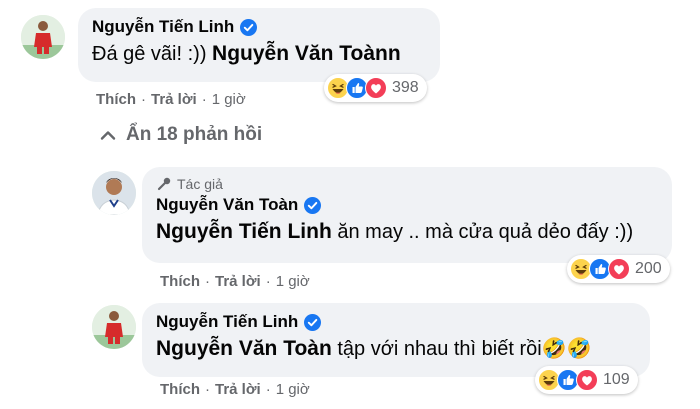 This screenshot has width=700, height=409. I want to click on reaction-summary: 398, so click(375, 88).